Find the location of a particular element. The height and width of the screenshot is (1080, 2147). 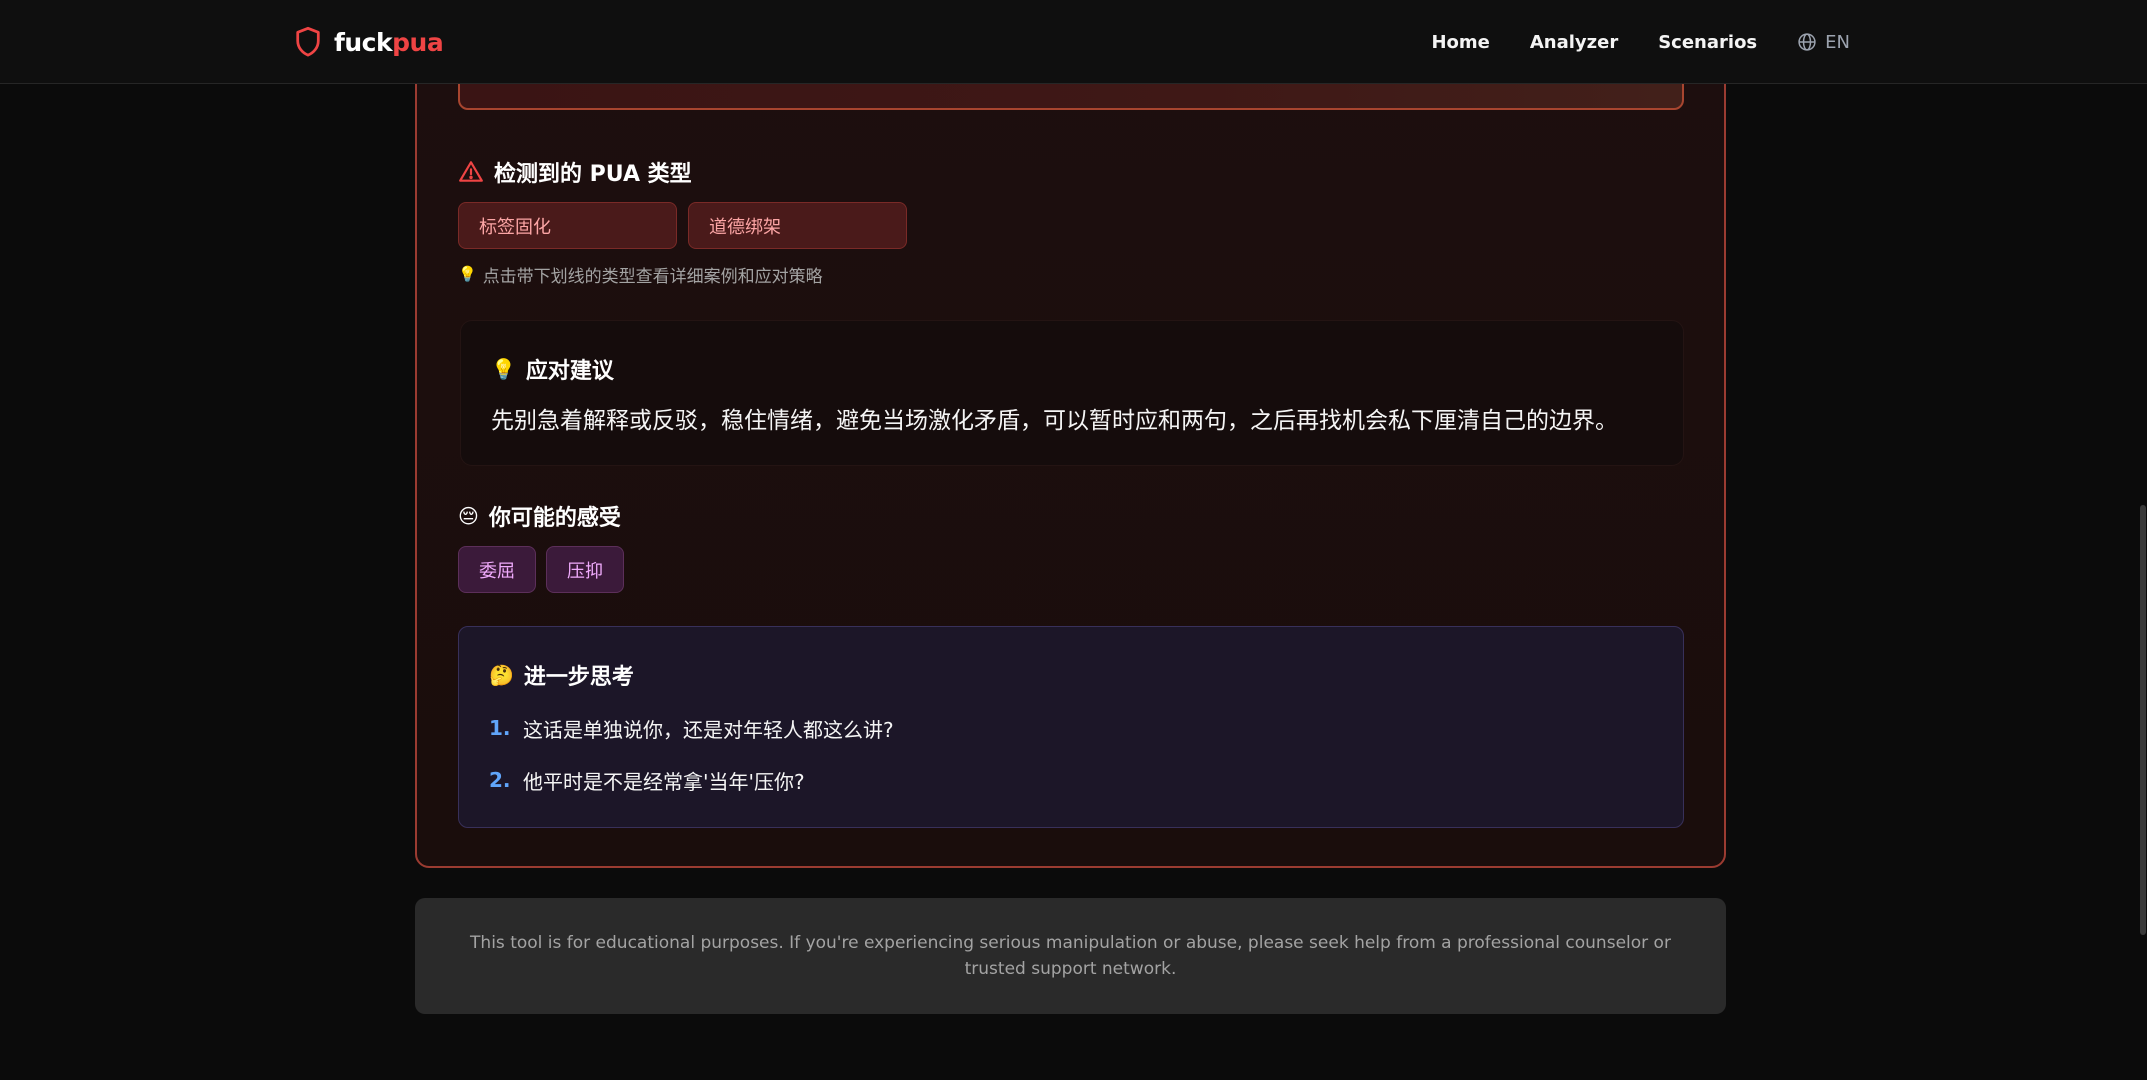

brand-logo-link: fuckpua is located at coordinates (369, 42).